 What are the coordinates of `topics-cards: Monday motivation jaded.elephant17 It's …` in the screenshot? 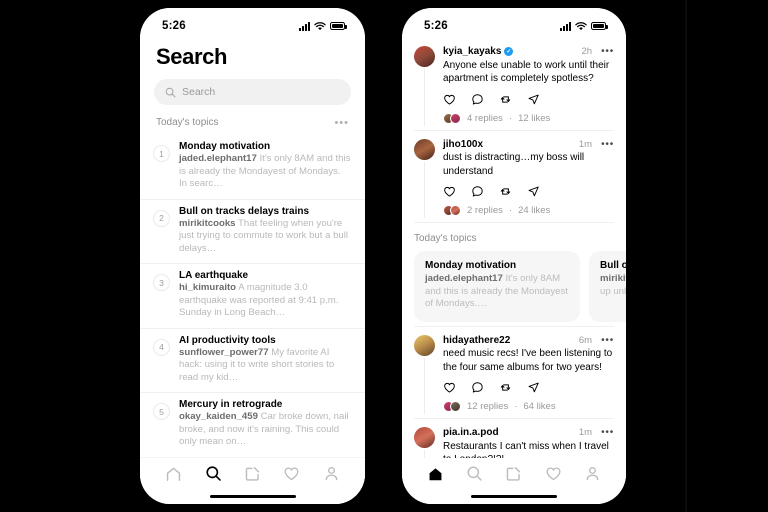 It's located at (514, 286).